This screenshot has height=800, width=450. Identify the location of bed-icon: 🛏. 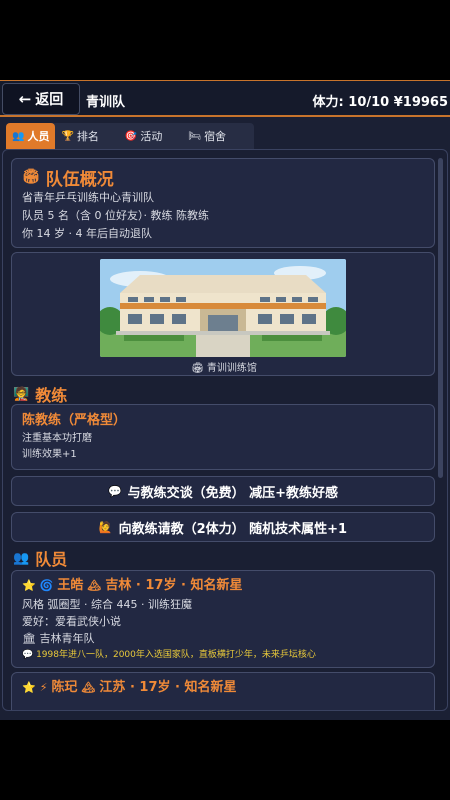
(195, 136).